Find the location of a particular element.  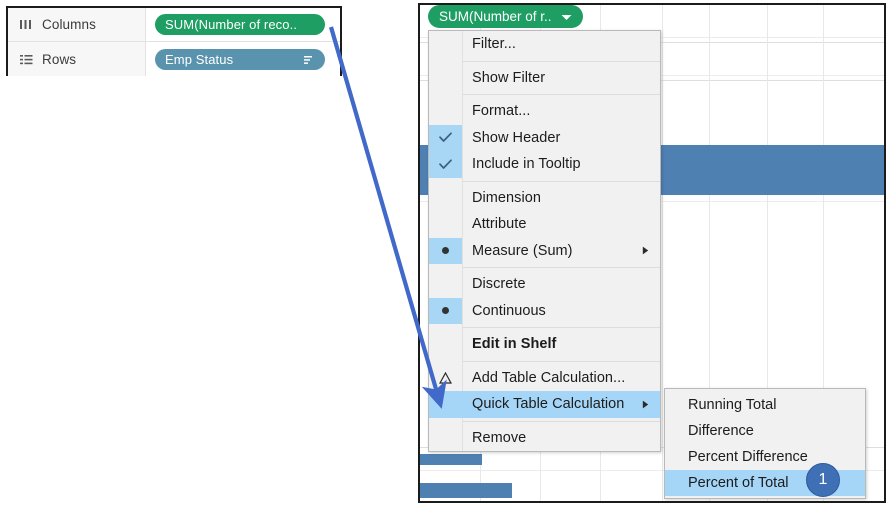

menu-item-label: Include in Tooltip is located at coordinates (526, 164).